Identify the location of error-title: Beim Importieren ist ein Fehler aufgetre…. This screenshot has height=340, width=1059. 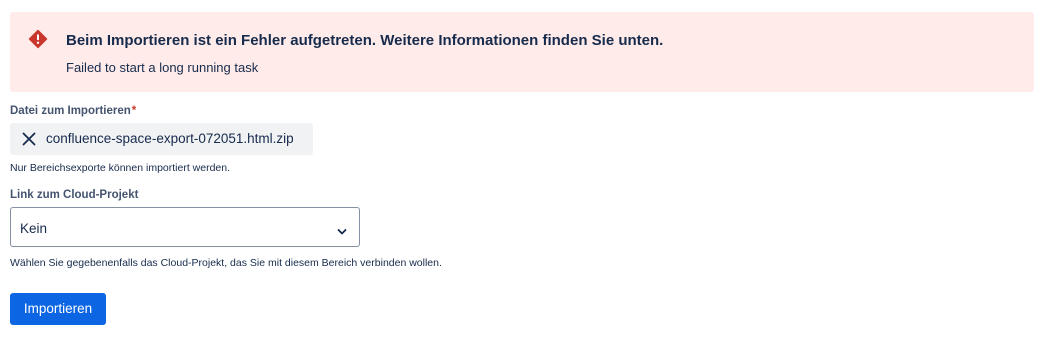
(365, 40).